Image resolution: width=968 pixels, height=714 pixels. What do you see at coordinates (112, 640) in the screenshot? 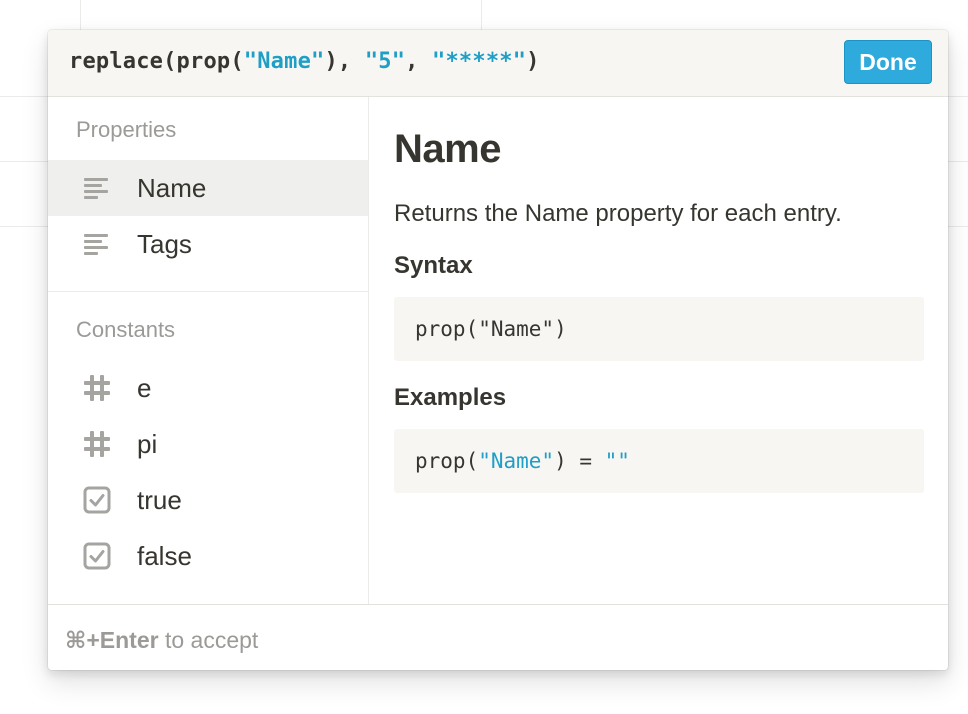
I see `keyboard-shortcut: ⌘+Enter` at bounding box center [112, 640].